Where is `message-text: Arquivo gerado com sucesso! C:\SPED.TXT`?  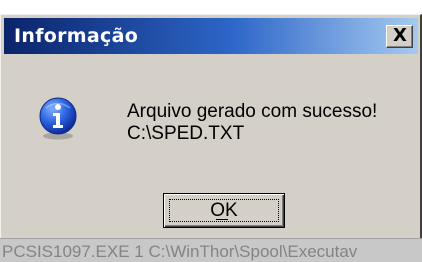 message-text: Arquivo gerado com sucesso! C:\SPED.TXT is located at coordinates (252, 123).